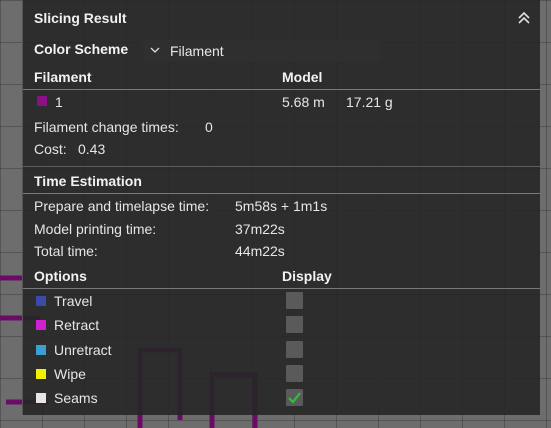 The height and width of the screenshot is (428, 551). What do you see at coordinates (294, 349) in the screenshot?
I see `unretract-display-checkbox` at bounding box center [294, 349].